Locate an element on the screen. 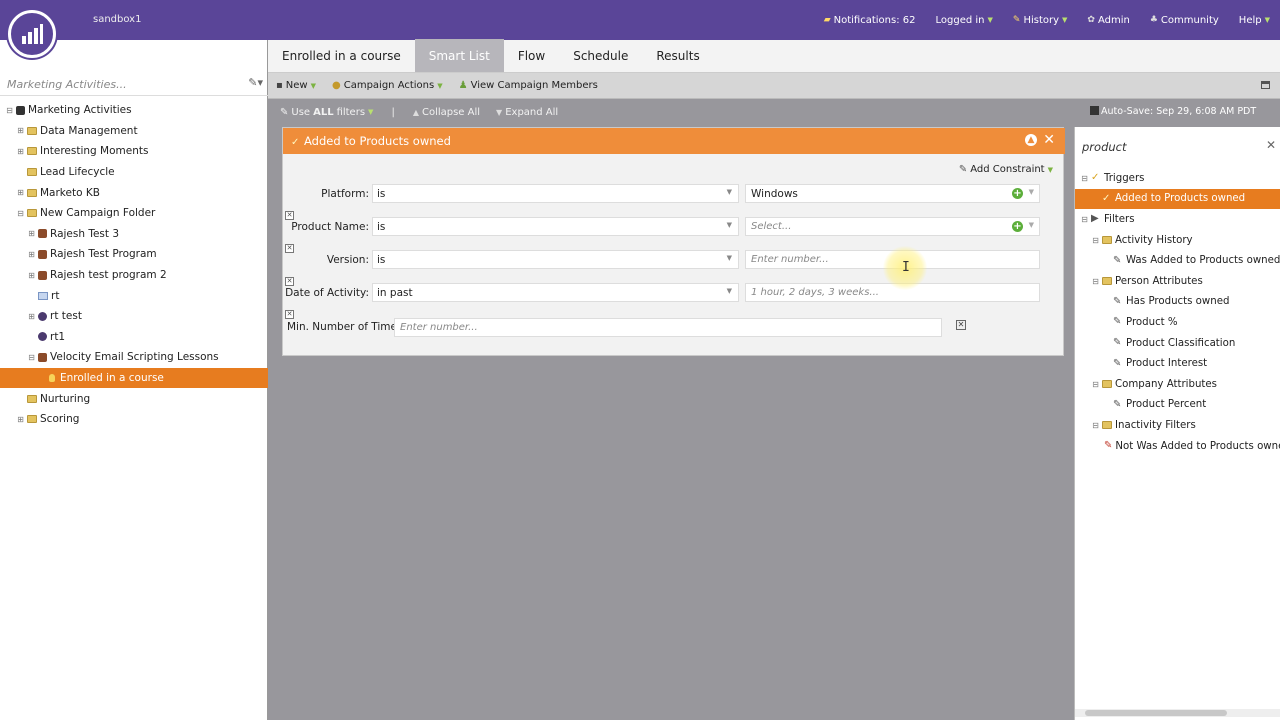  value-input: Windows + ▼ is located at coordinates (892, 193).